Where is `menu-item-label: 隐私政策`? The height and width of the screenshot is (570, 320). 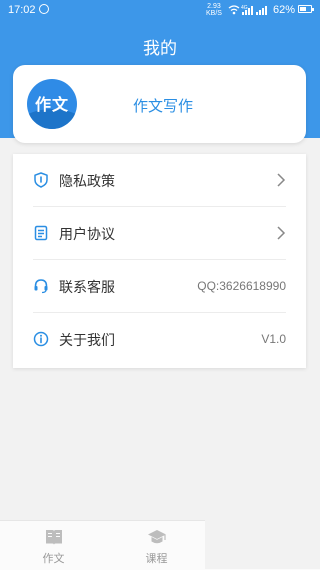 menu-item-label: 隐私政策 is located at coordinates (87, 182).